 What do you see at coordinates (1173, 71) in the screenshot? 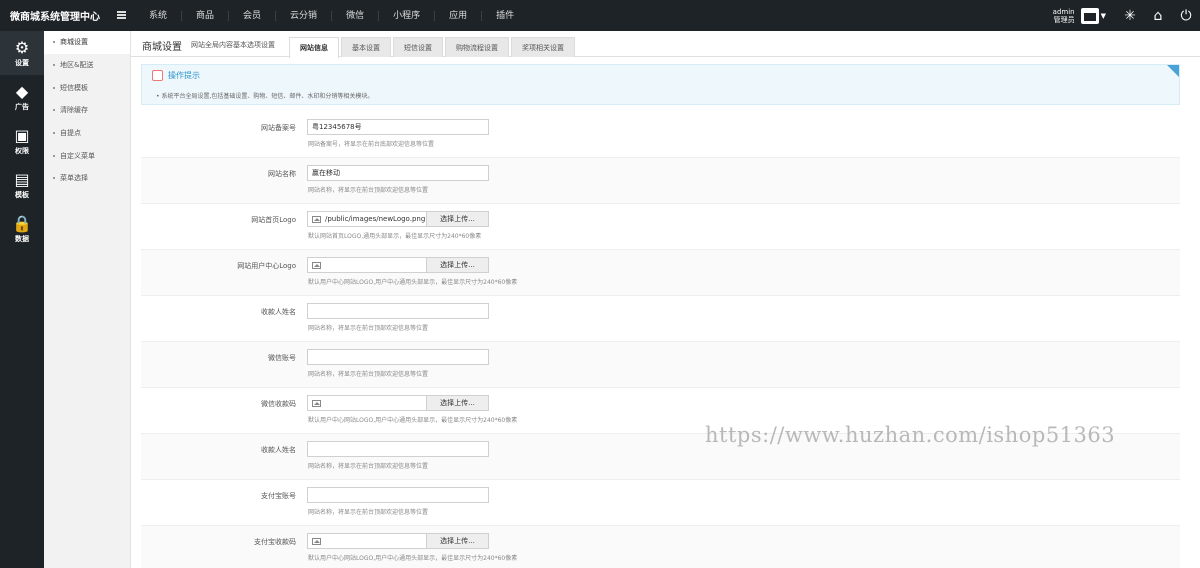
I see `collapse-corner-icon` at bounding box center [1173, 71].